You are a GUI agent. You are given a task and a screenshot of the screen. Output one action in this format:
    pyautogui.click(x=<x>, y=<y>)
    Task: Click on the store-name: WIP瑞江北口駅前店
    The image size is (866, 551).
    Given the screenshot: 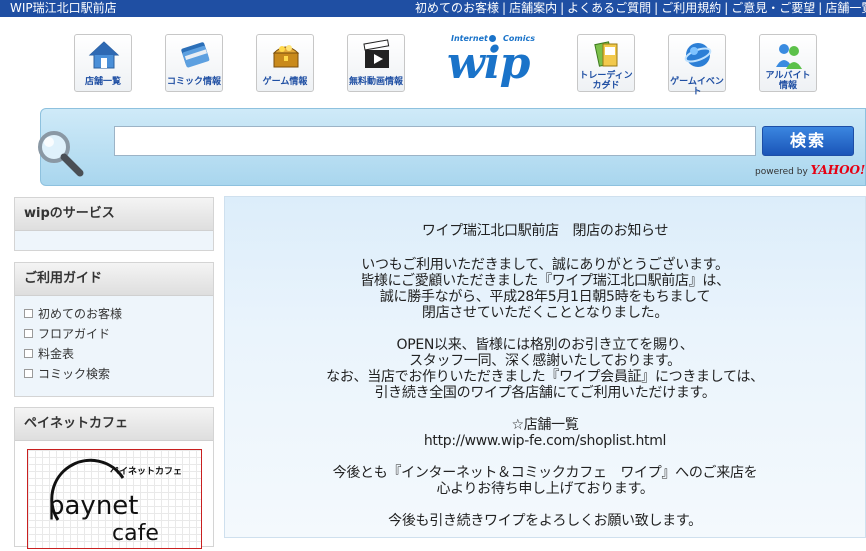 What is the action you would take?
    pyautogui.click(x=63, y=8)
    